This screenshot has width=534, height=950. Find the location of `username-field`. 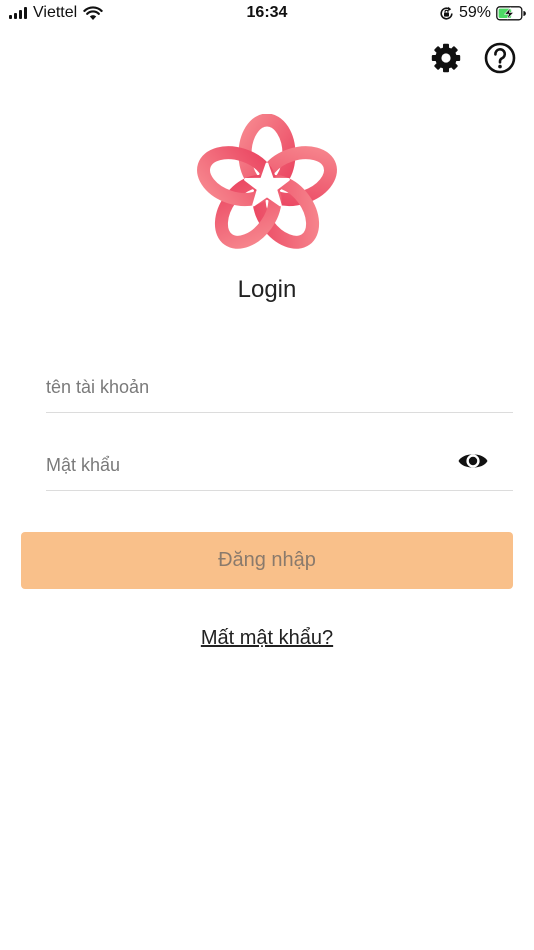

username-field is located at coordinates (279, 386).